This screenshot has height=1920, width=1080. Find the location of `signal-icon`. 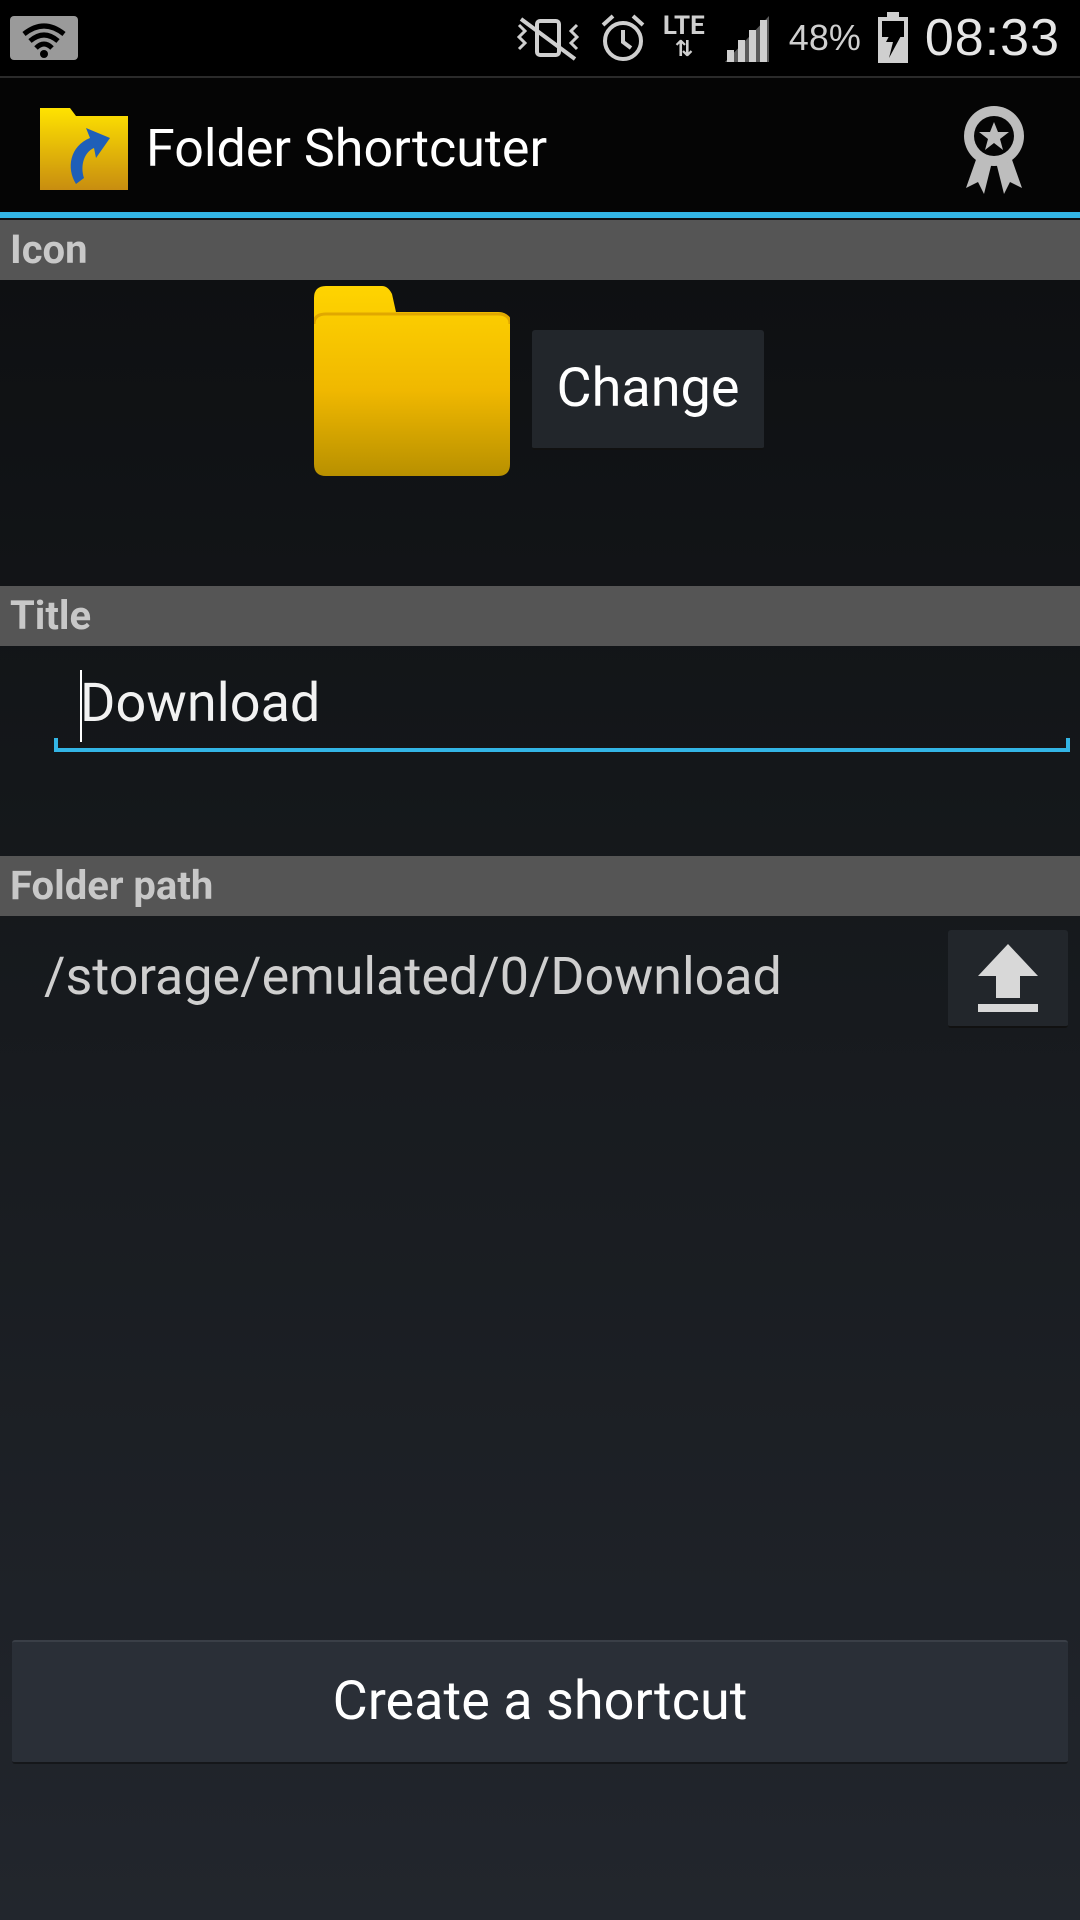

signal-icon is located at coordinates (746, 39).